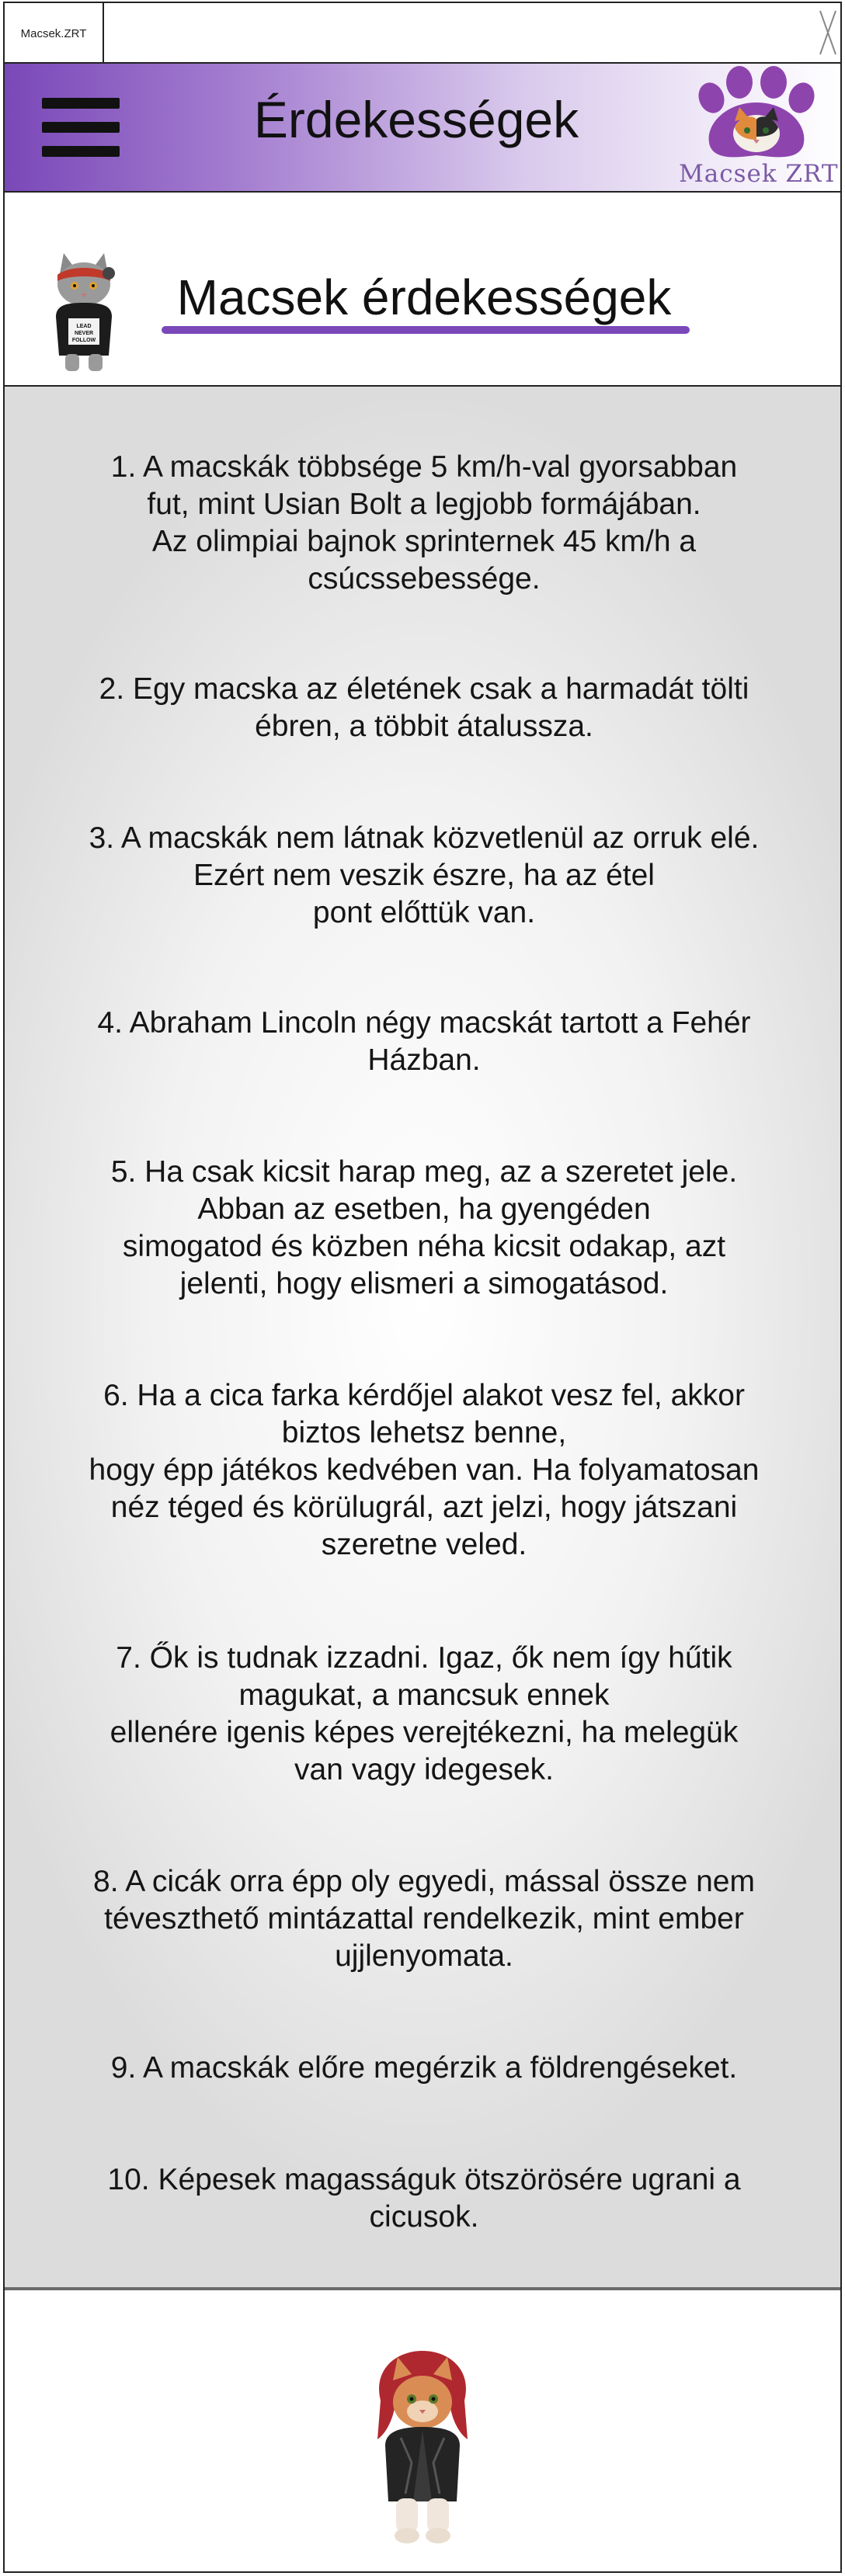  Describe the element at coordinates (83, 326) in the screenshot. I see `svg-text: LEAD` at that location.